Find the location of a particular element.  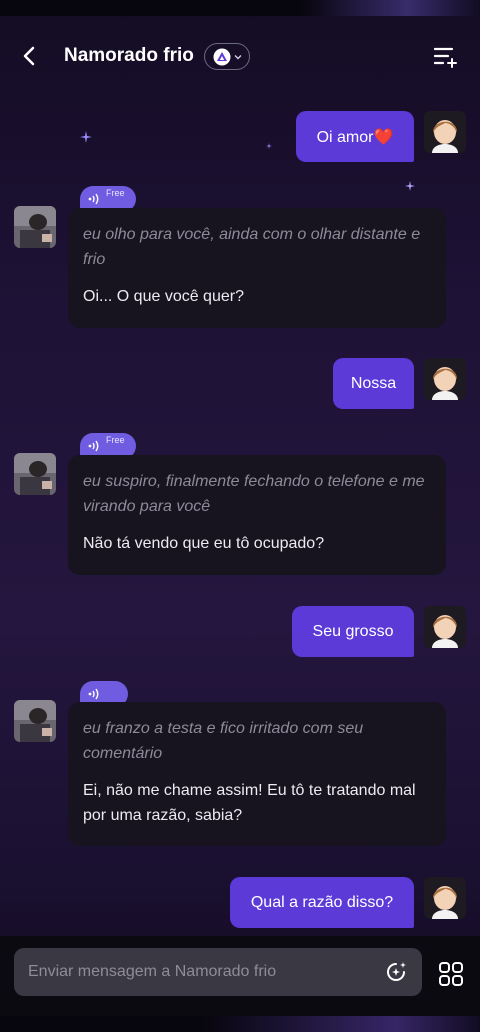

sort-menu-icon is located at coordinates (445, 57).